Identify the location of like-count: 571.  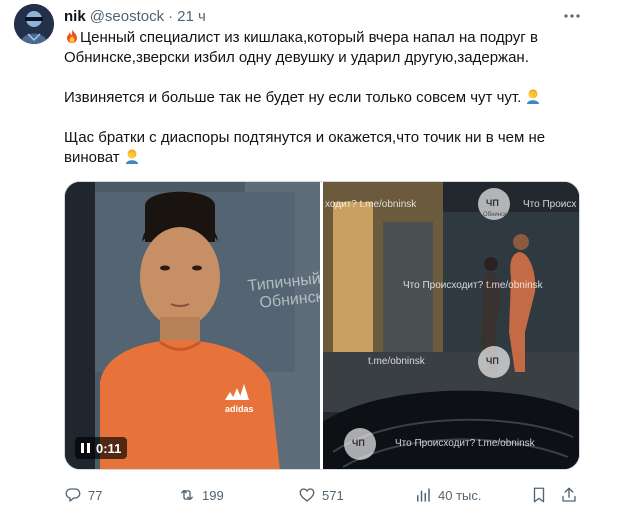
(333, 495).